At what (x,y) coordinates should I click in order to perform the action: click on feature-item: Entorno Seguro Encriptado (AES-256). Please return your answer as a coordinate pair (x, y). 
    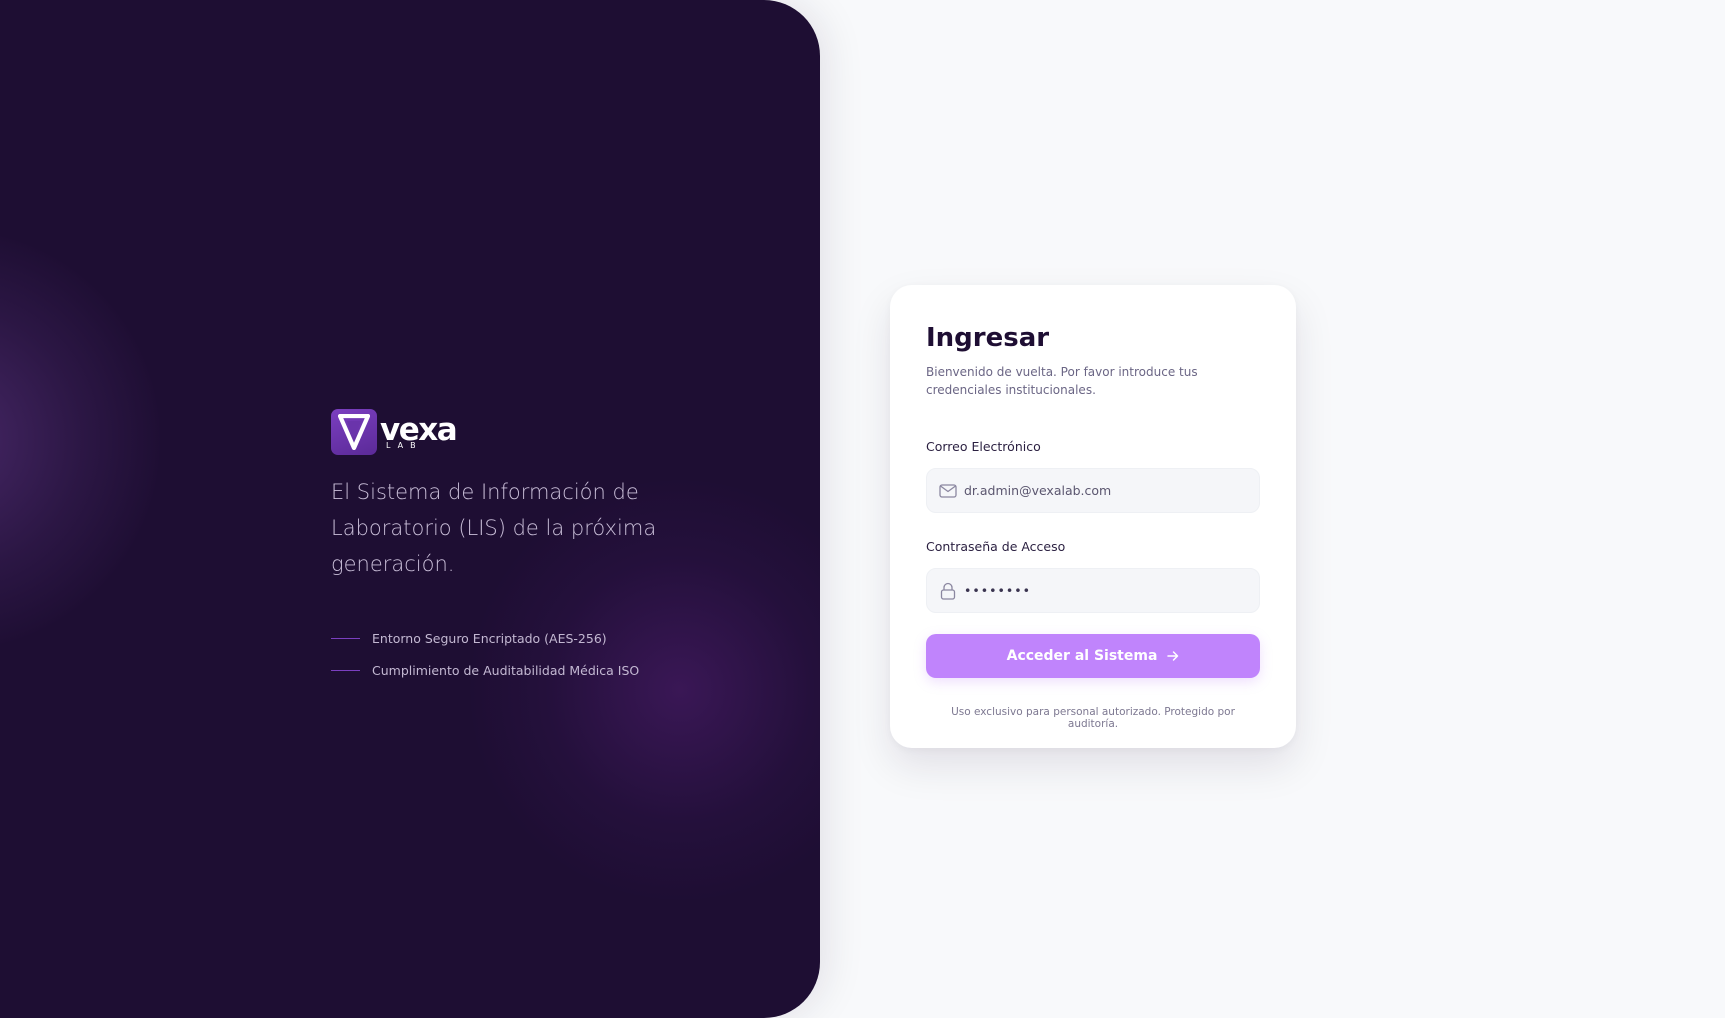
    Looking at the image, I should click on (541, 638).